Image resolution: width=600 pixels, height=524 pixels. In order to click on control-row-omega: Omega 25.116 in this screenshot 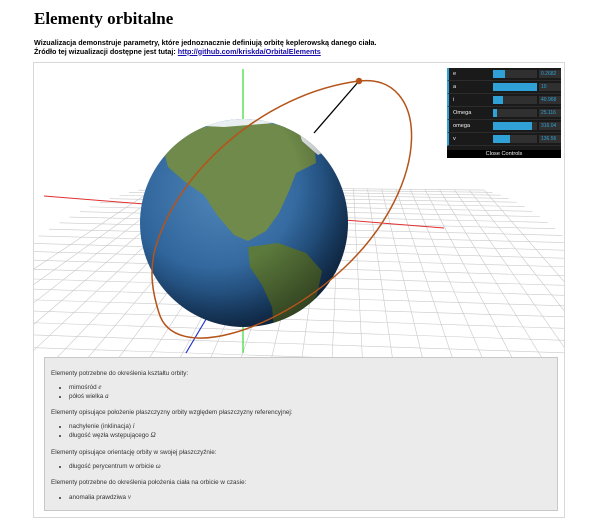, I will do `click(504, 113)`.